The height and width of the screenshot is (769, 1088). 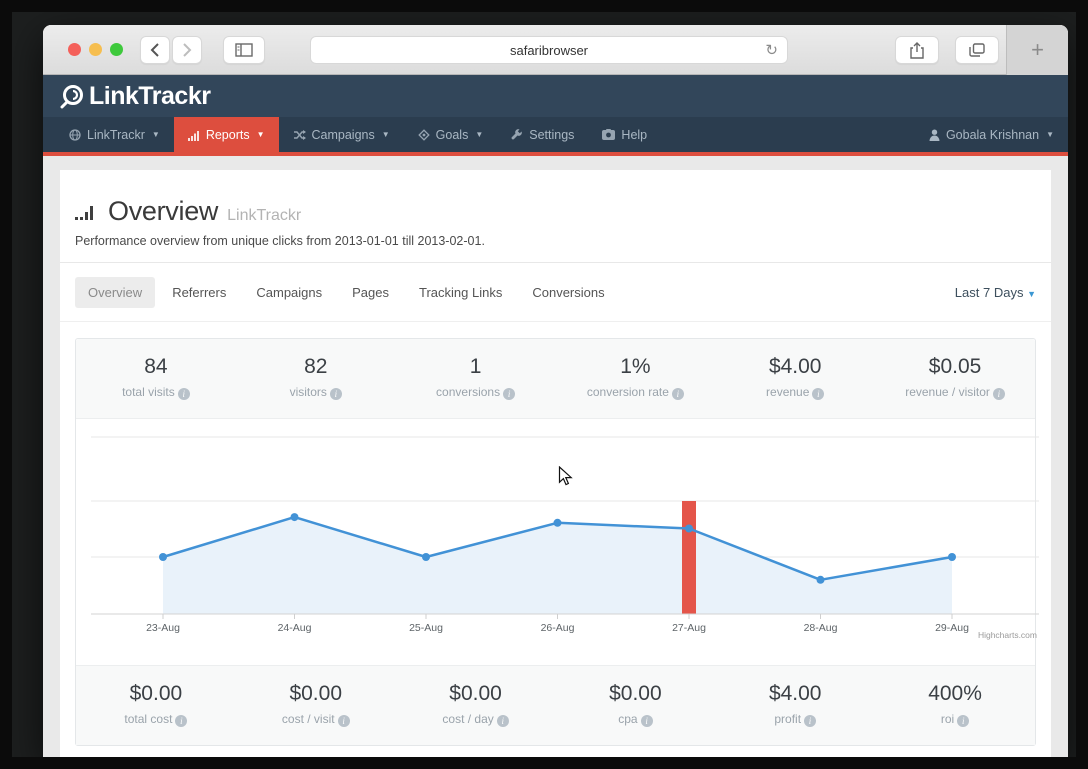 What do you see at coordinates (1007, 635) in the screenshot?
I see `highcharts-credits: Highcharts.com` at bounding box center [1007, 635].